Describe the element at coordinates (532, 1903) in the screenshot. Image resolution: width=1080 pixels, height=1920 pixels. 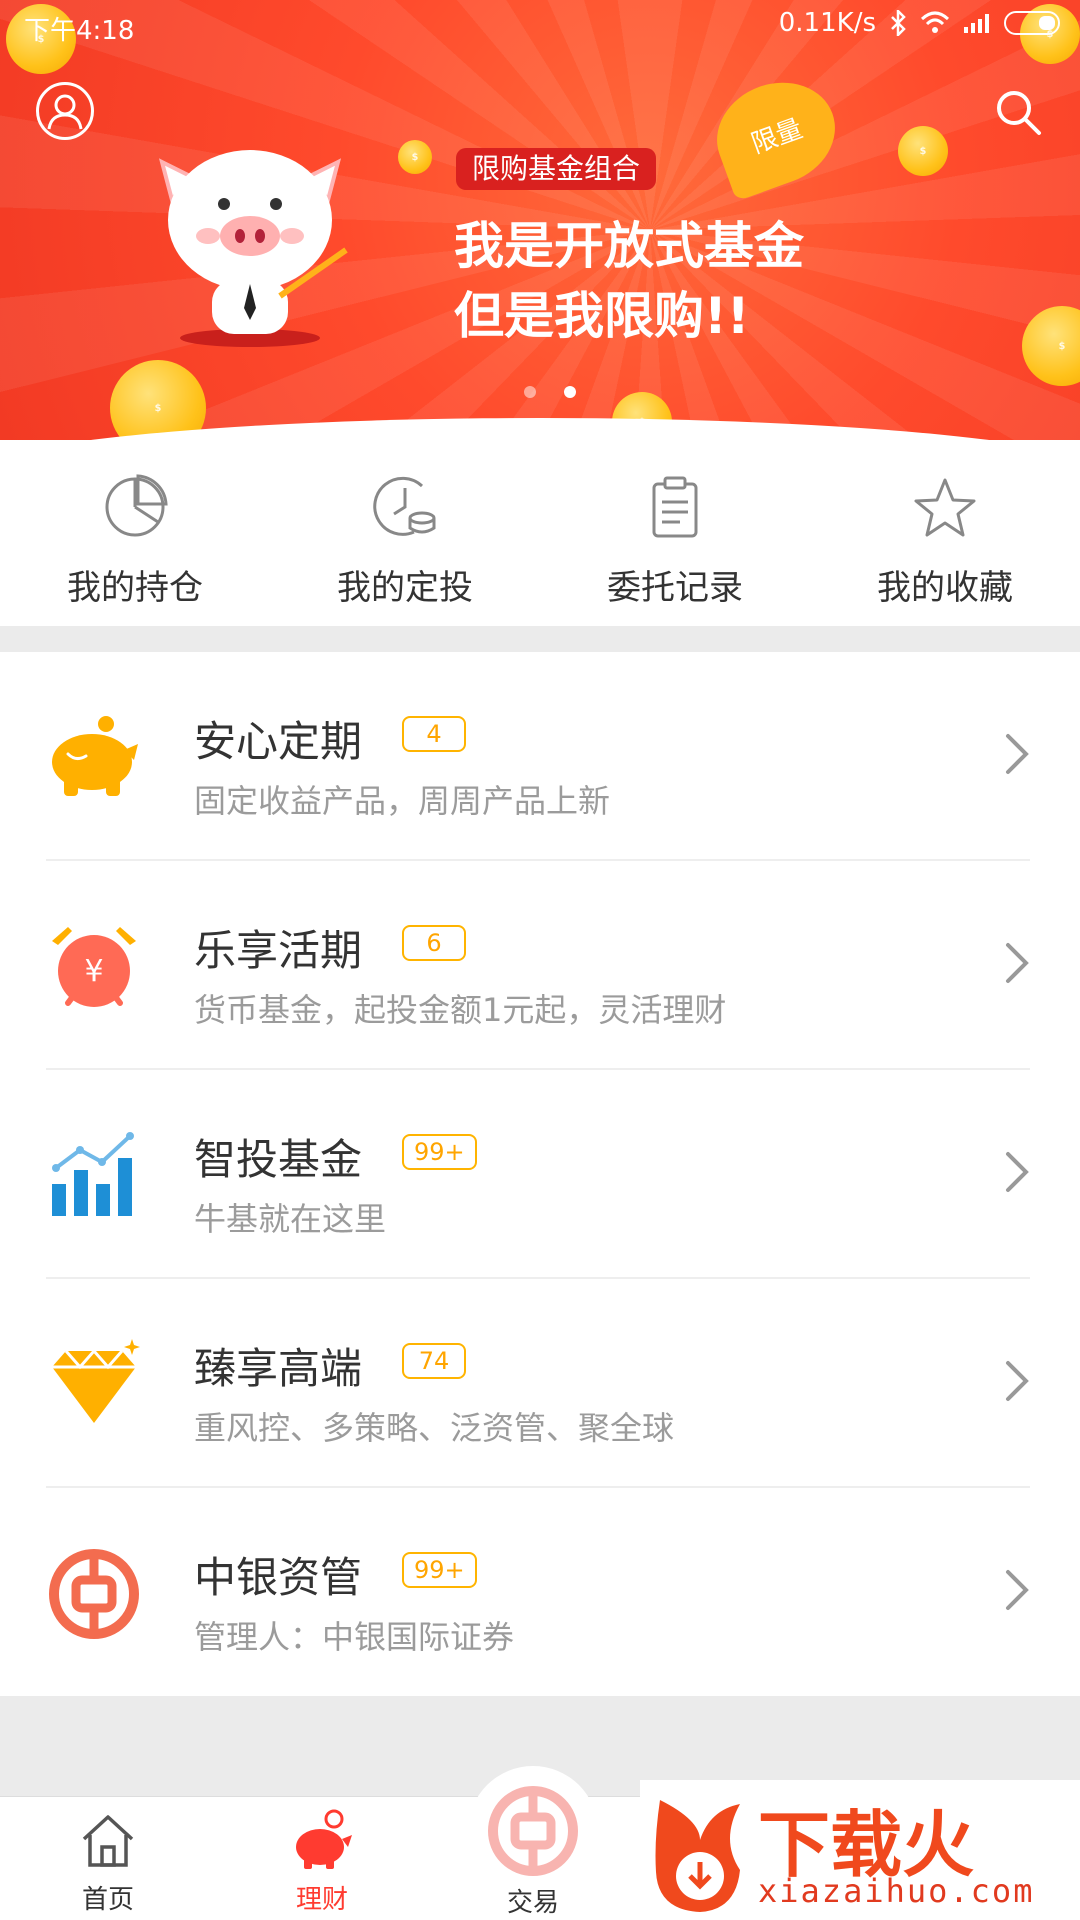
I see `tab-label-trade: 交易` at that location.